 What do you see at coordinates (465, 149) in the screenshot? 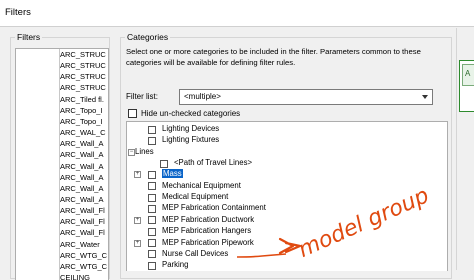
I see `right-panel: A` at bounding box center [465, 149].